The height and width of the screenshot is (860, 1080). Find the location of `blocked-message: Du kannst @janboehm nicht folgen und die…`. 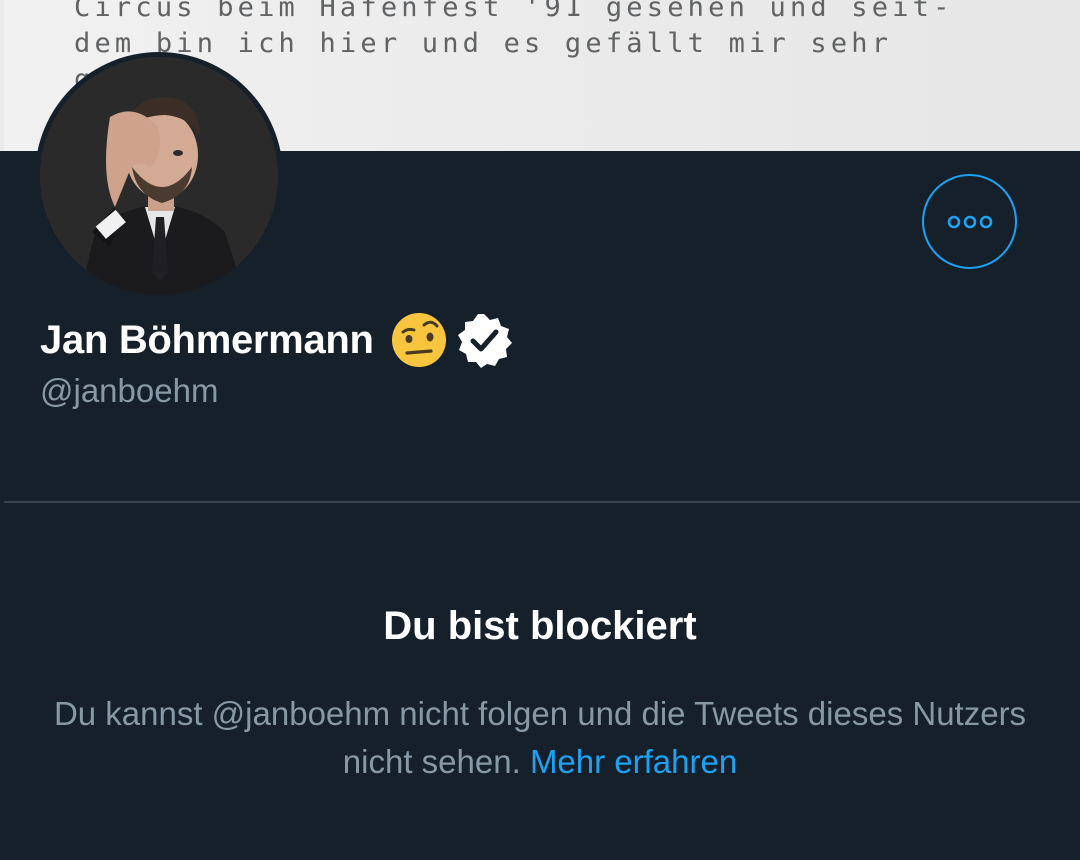

blocked-message: Du kannst @janboehm nicht folgen und die… is located at coordinates (540, 738).